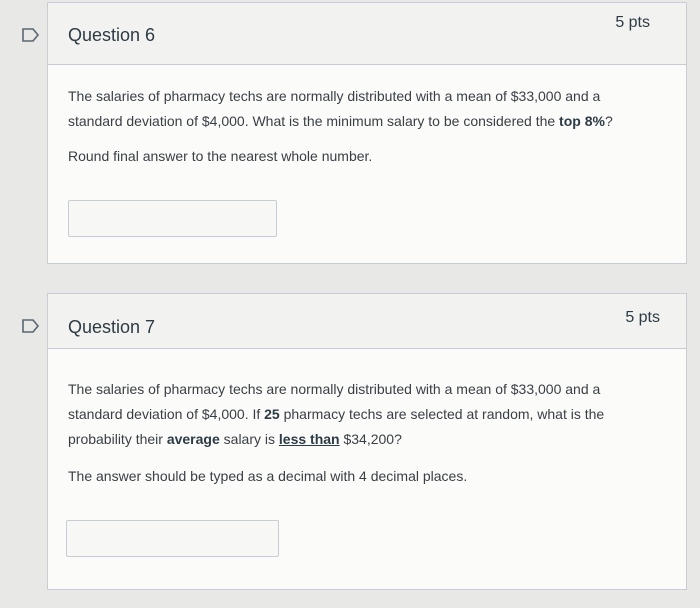 The width and height of the screenshot is (700, 608). I want to click on question-6-header: Question 6 5 pts, so click(367, 34).